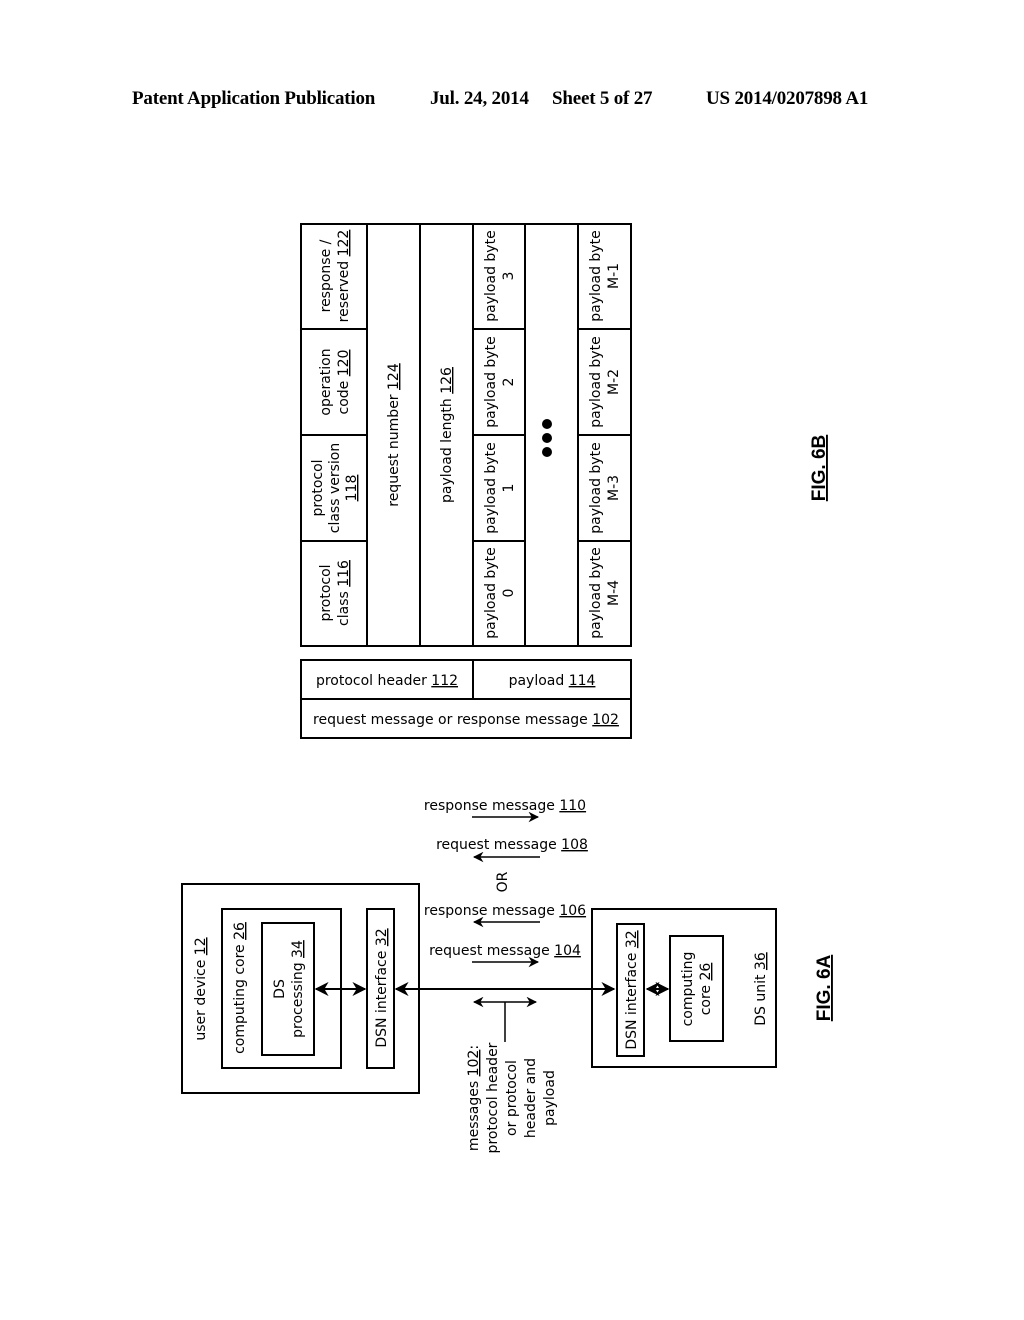  What do you see at coordinates (552, 681) in the screenshot?
I see `payload-label: payload 114` at bounding box center [552, 681].